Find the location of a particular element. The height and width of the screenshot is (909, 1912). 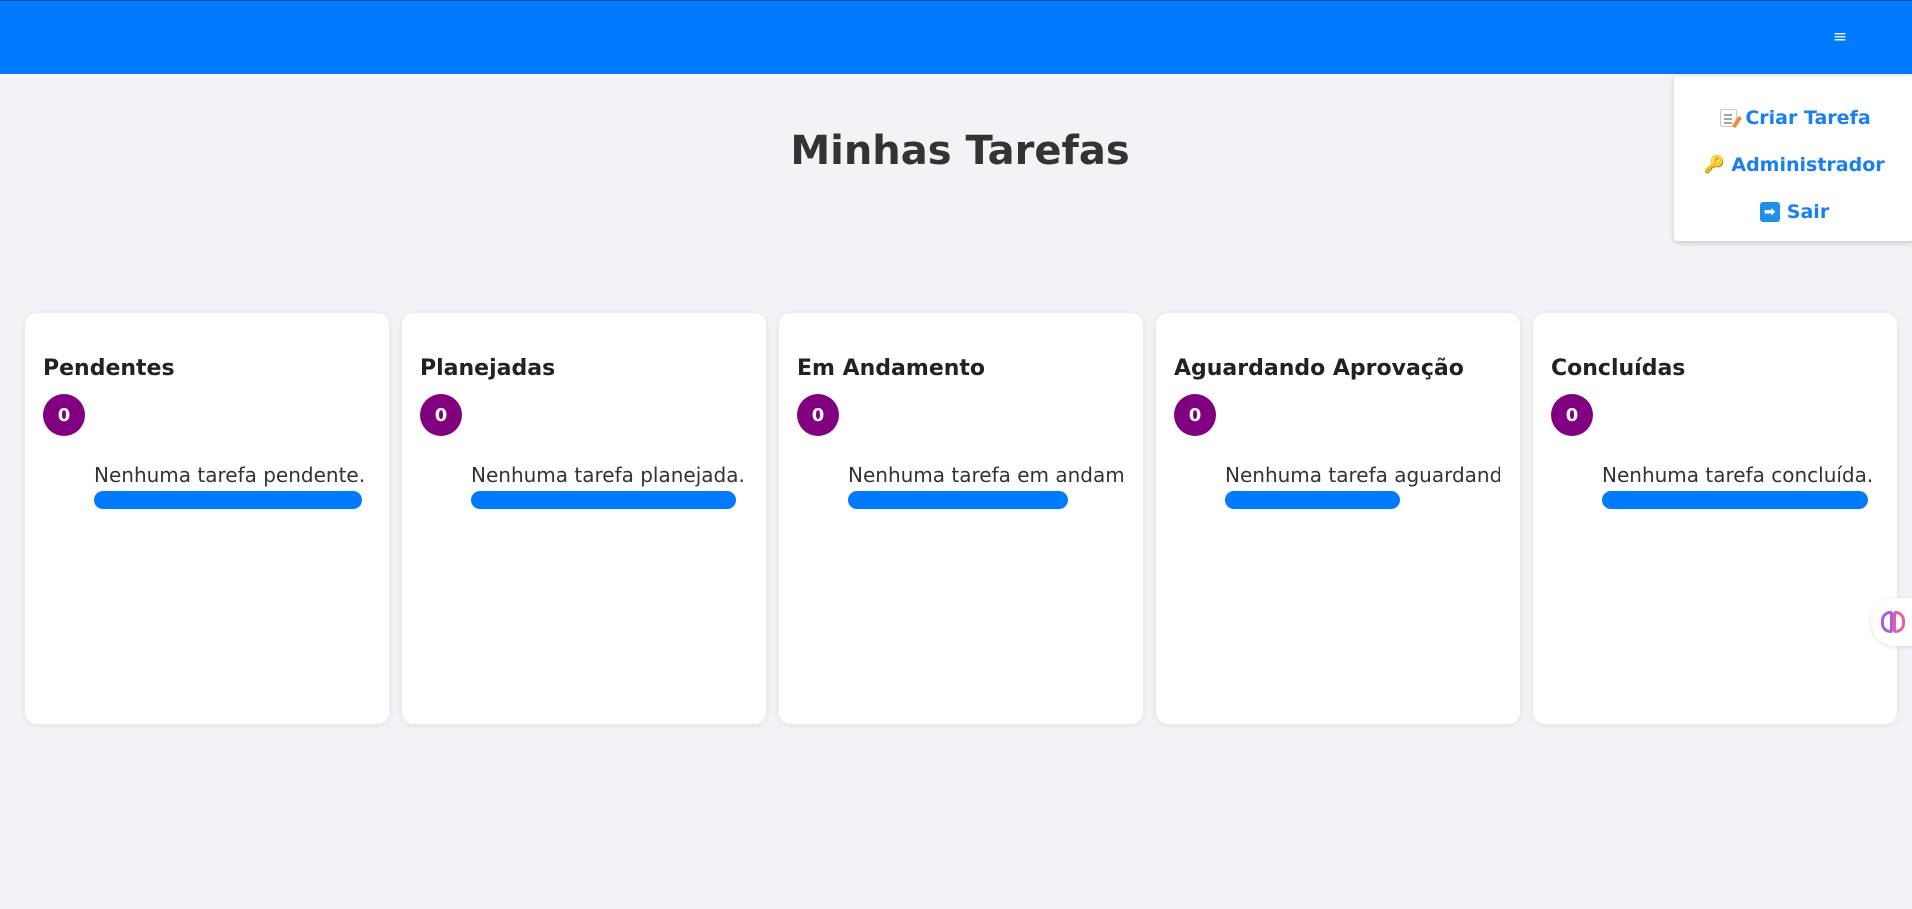

menu-icon: ≡ is located at coordinates (1840, 37).